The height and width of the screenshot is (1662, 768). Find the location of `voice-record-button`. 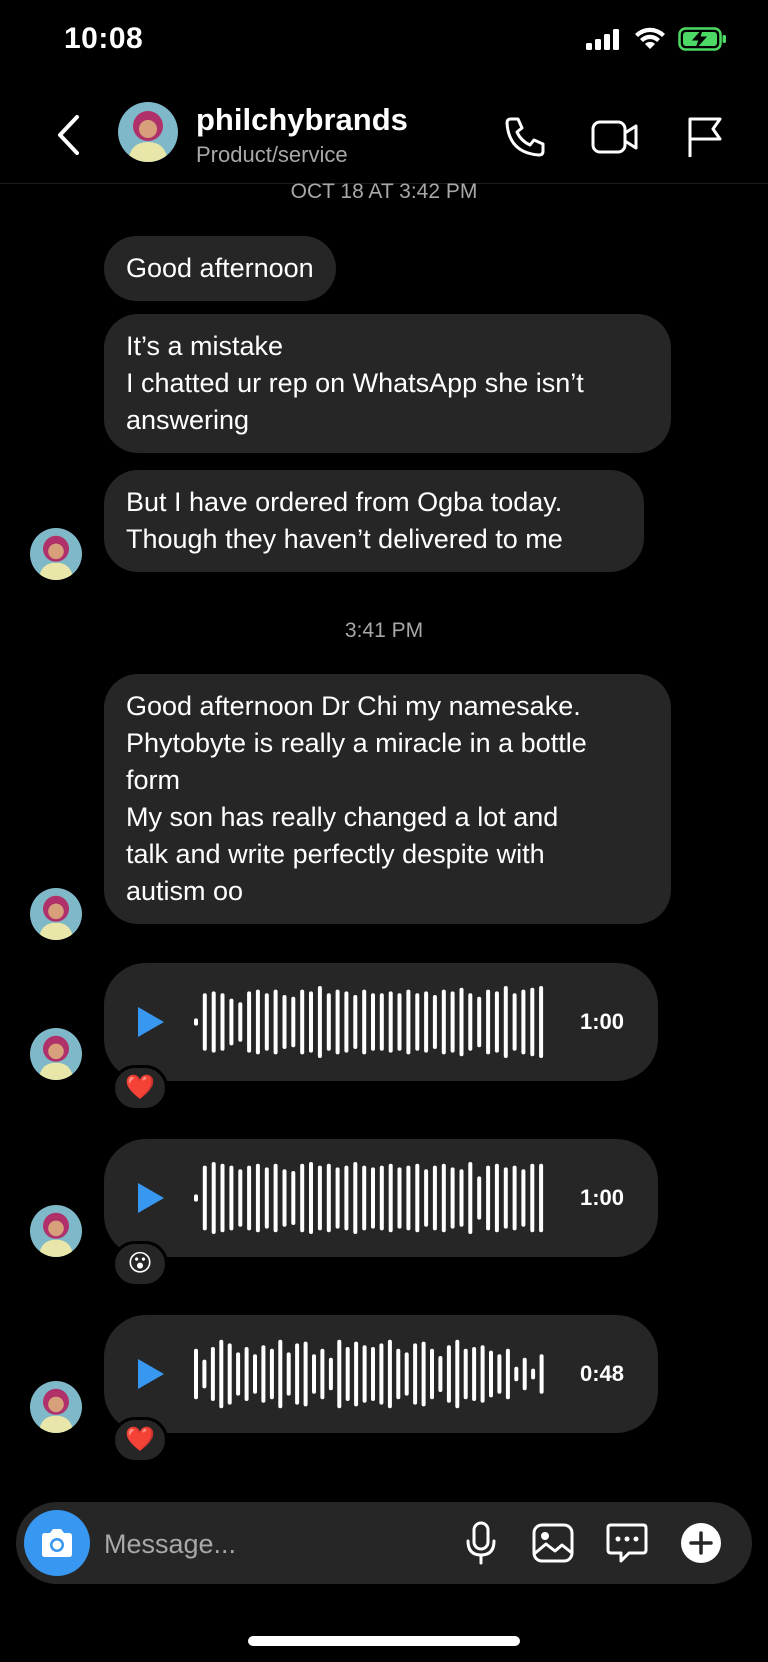

voice-record-button is located at coordinates (481, 1543).